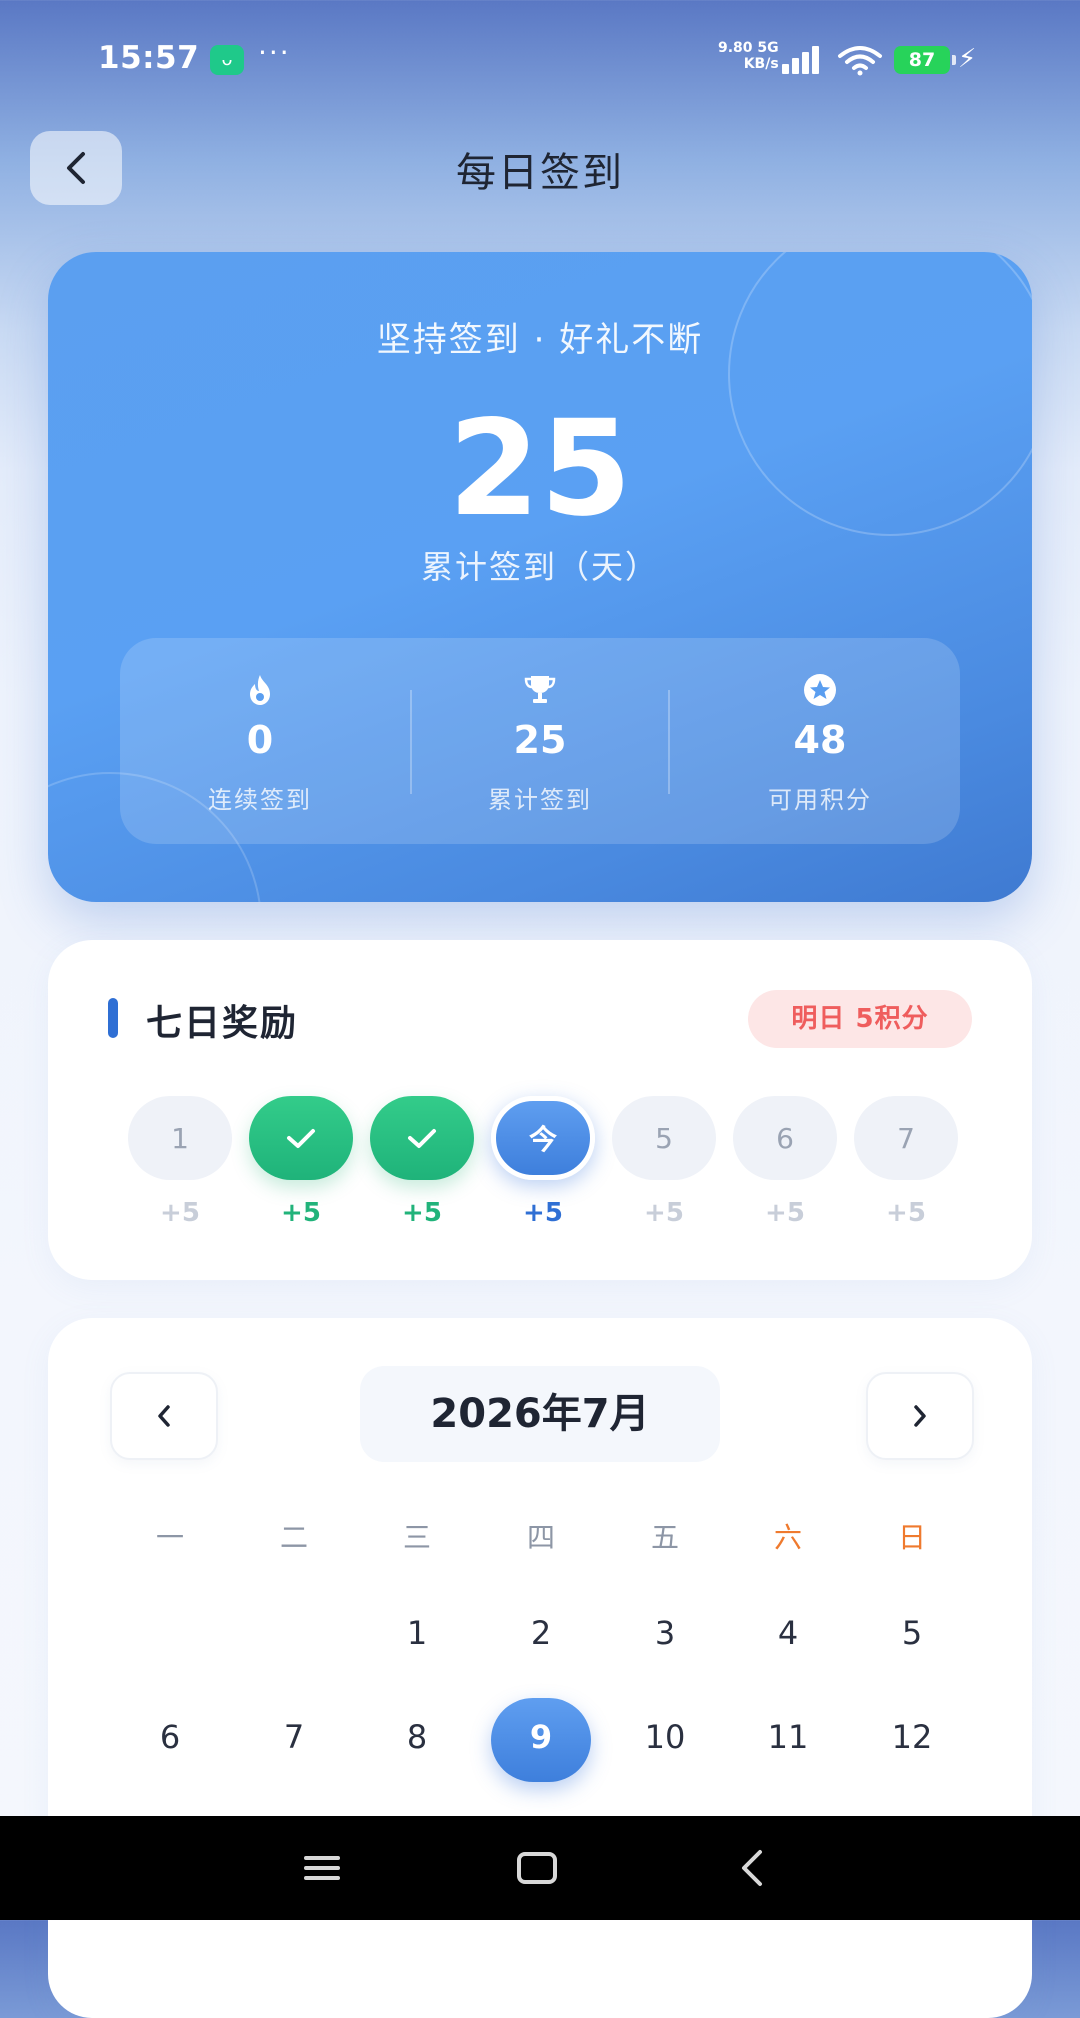 This screenshot has width=1080, height=2018. Describe the element at coordinates (788, 1633) in the screenshot. I see `calendar-day: 4` at that location.